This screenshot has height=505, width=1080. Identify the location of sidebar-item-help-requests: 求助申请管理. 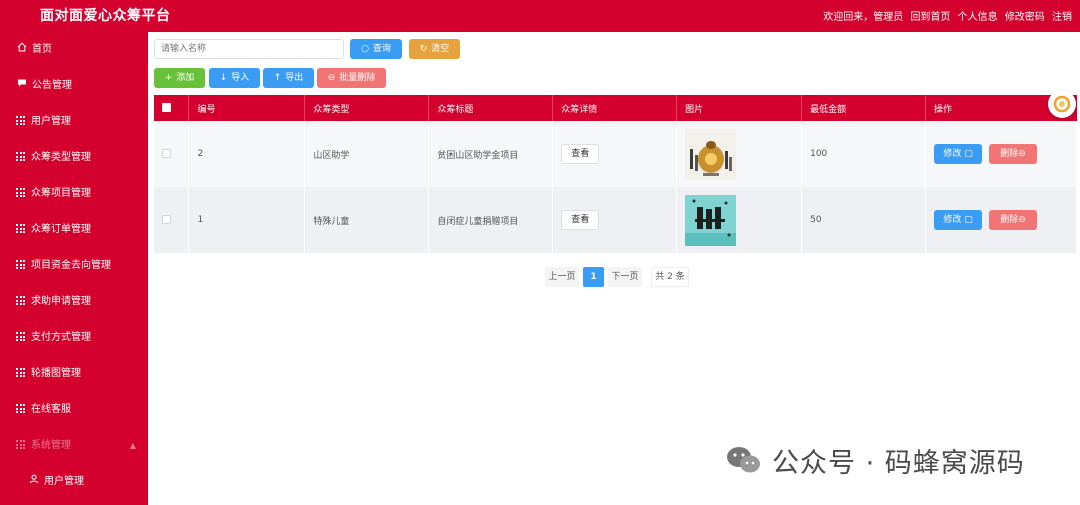
(74, 302).